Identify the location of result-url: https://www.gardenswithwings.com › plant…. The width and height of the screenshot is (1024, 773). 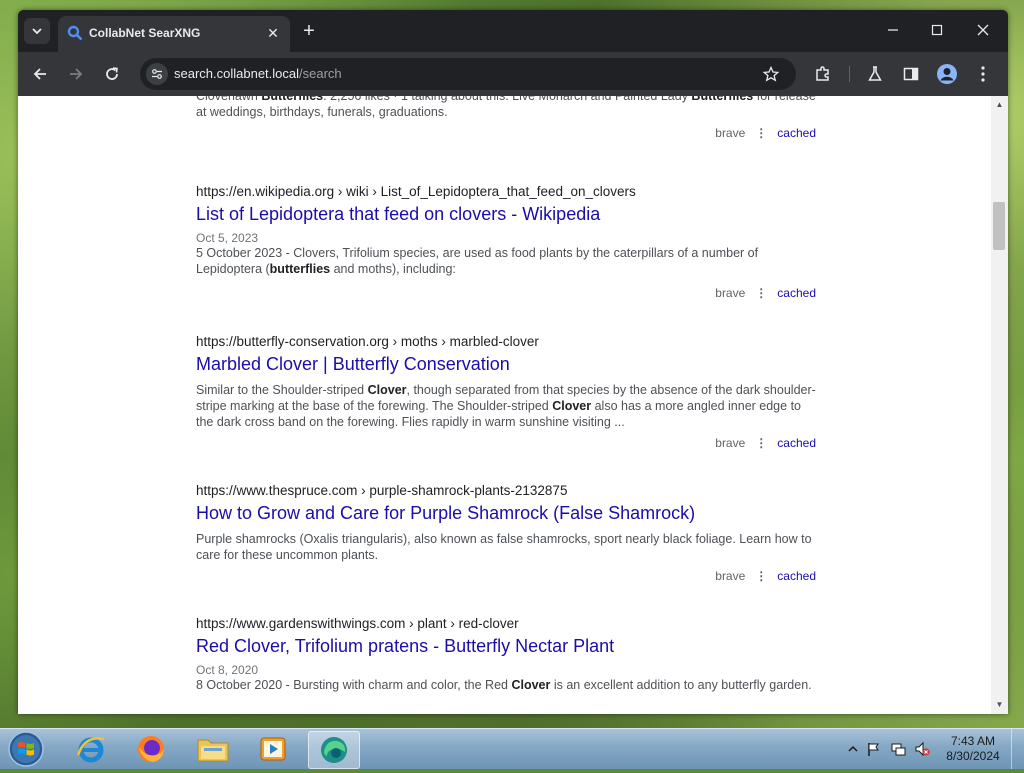
(506, 623).